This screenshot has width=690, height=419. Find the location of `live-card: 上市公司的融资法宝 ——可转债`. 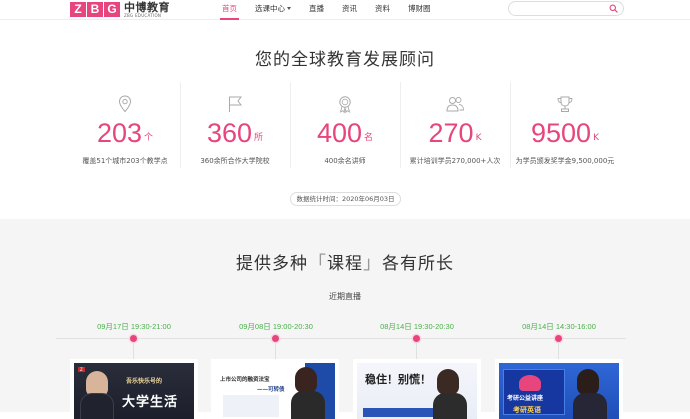

live-card: 上市公司的融资法宝 ——可转债 is located at coordinates (275, 389).